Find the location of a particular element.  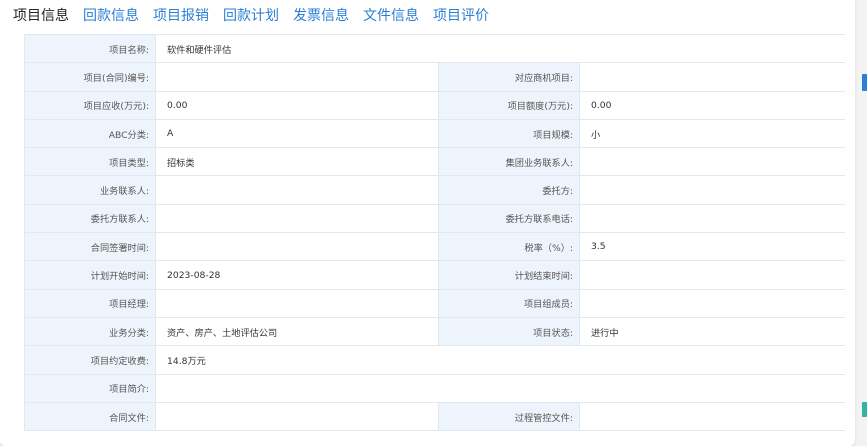

field-label: 项目额度(万元): is located at coordinates (509, 105).